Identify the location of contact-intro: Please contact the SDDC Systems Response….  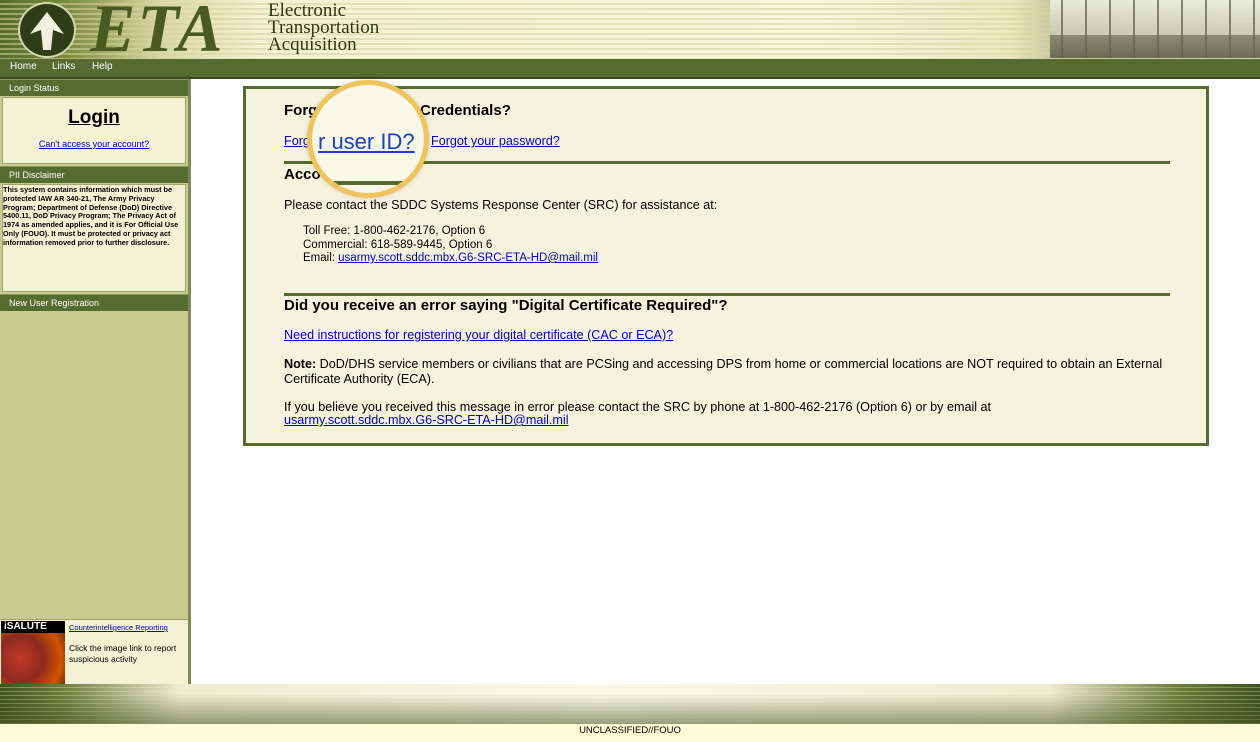
(501, 205).